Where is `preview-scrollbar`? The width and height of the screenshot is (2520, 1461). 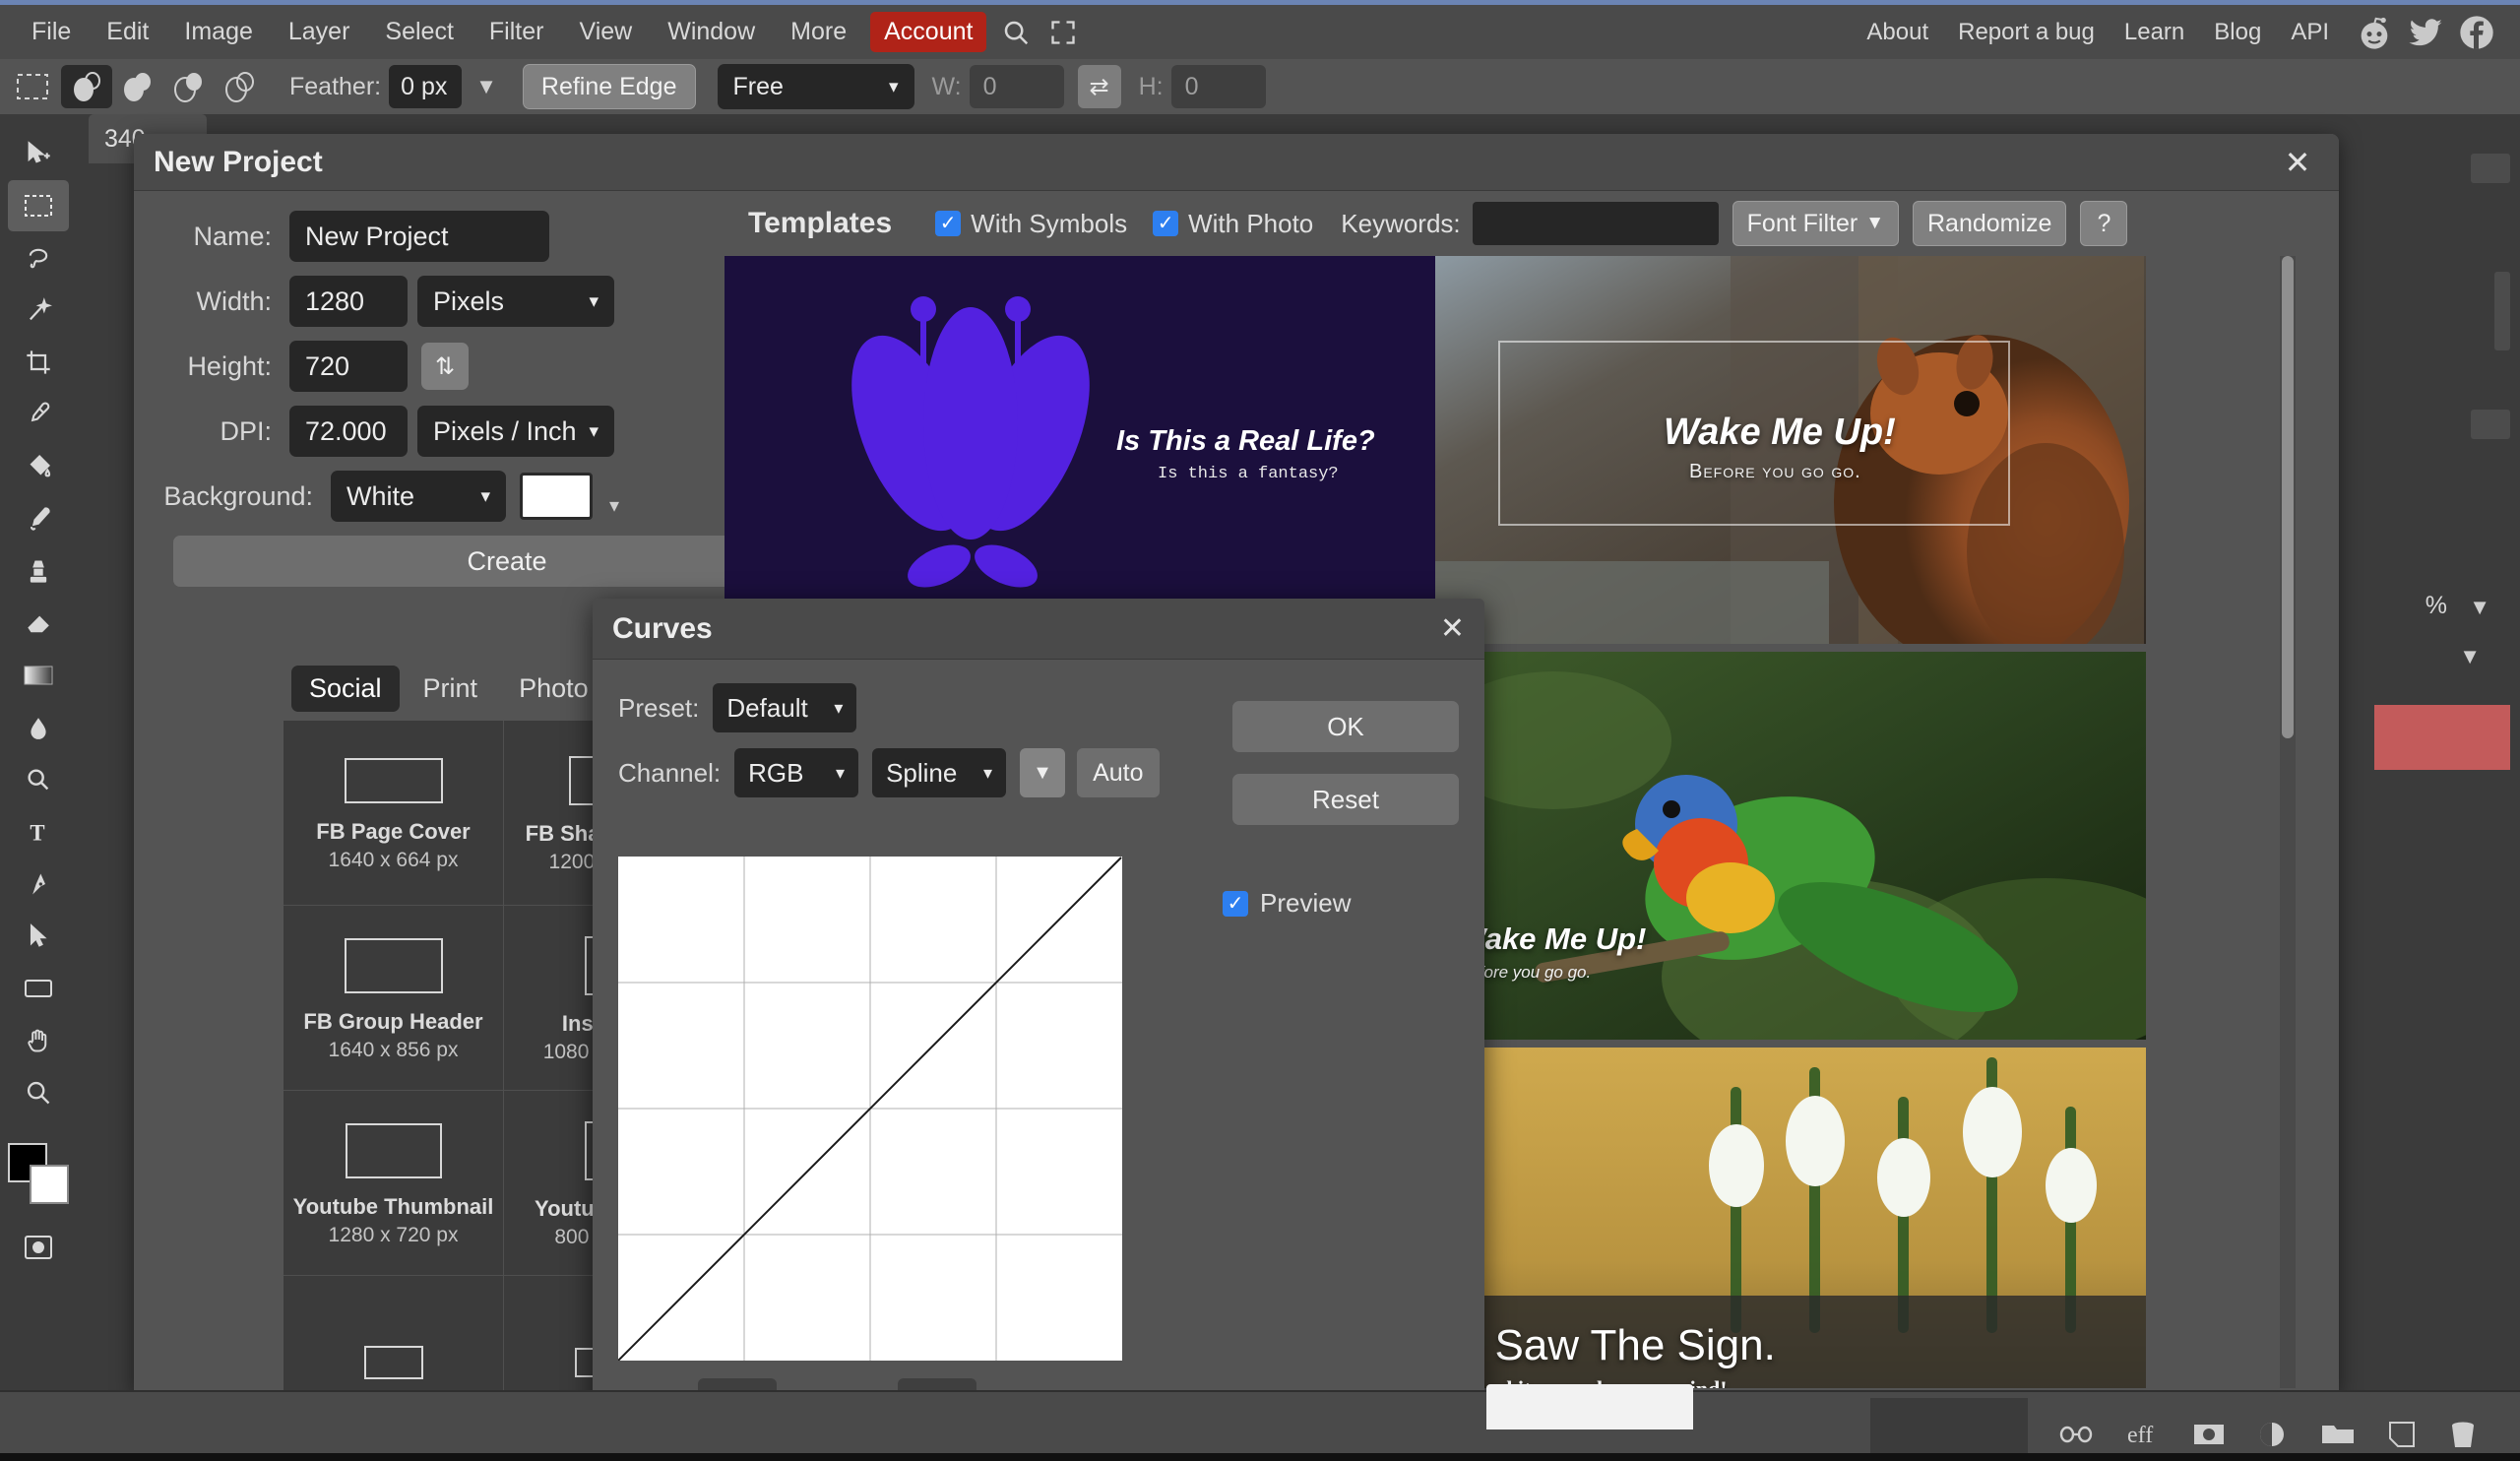 preview-scrollbar is located at coordinates (2288, 822).